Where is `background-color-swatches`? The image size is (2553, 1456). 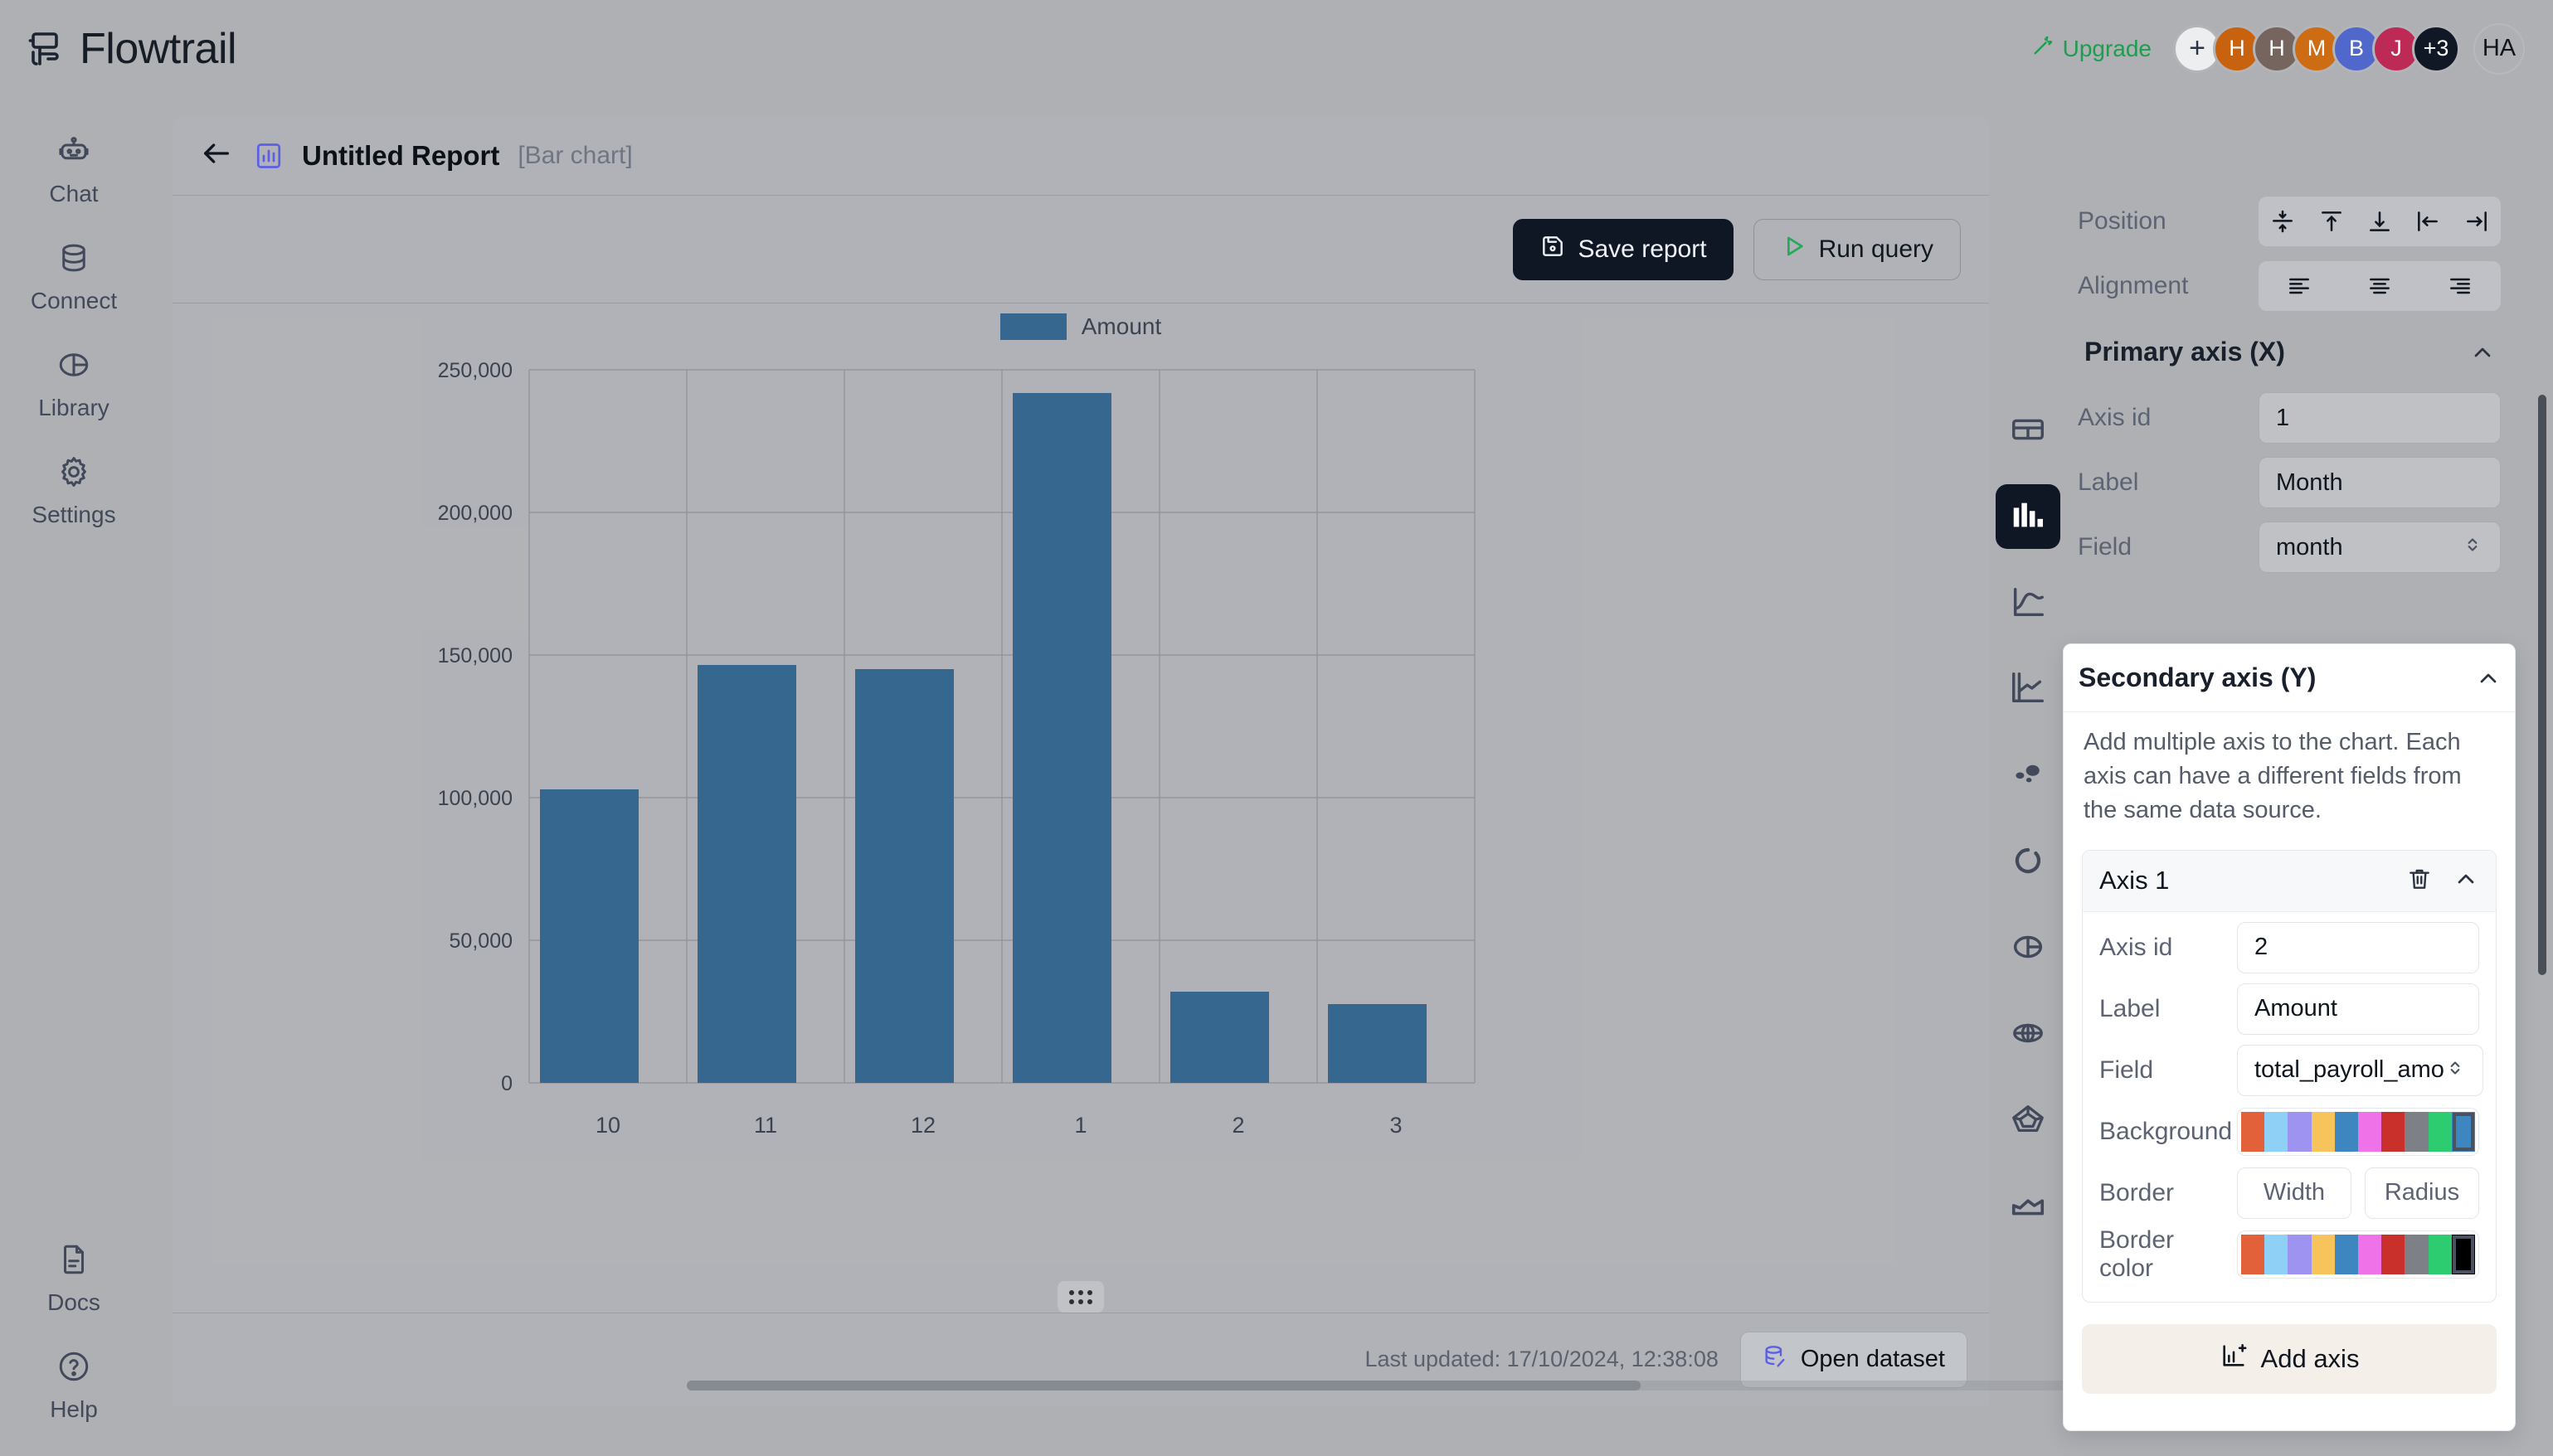 background-color-swatches is located at coordinates (2358, 1131).